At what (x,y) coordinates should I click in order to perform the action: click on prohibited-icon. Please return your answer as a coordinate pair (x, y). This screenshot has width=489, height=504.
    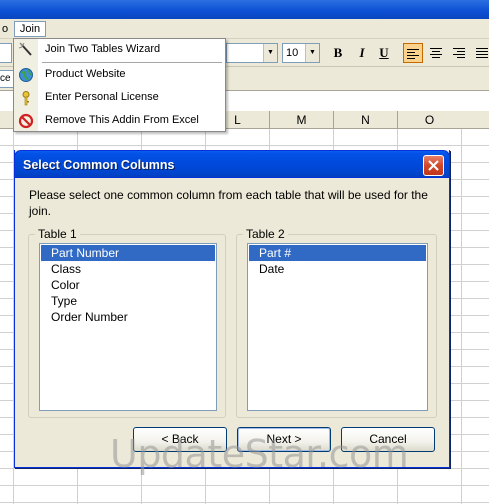
    Looking at the image, I should click on (26, 121).